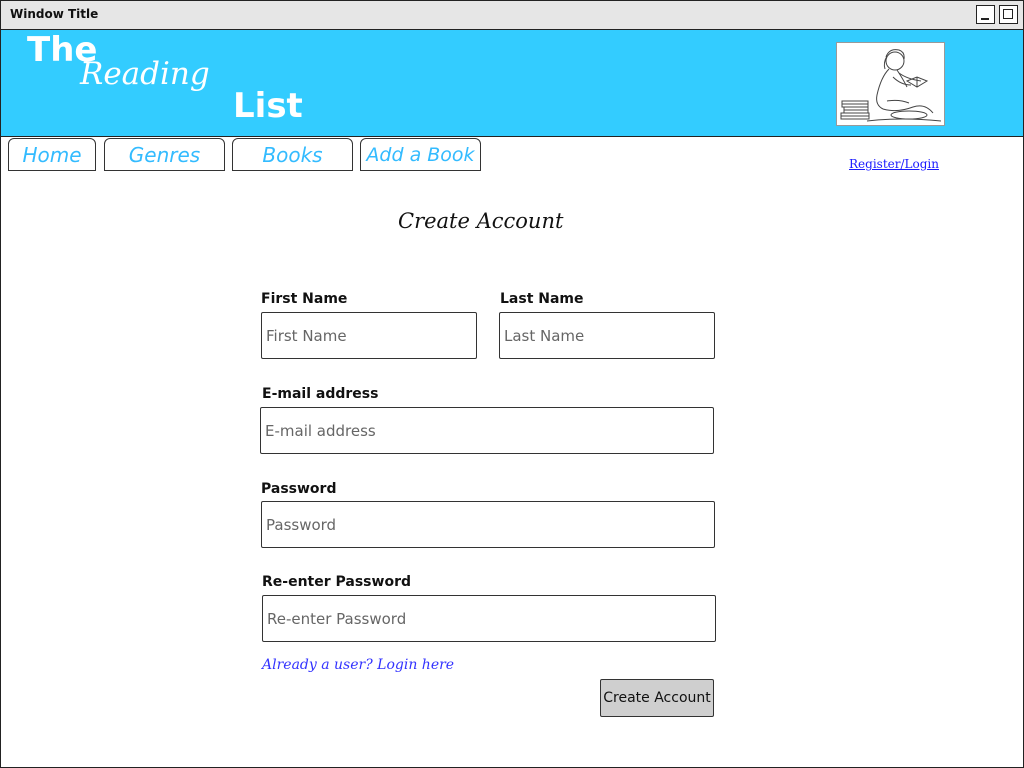  Describe the element at coordinates (489, 618) in the screenshot. I see `reenter-password-field` at that location.